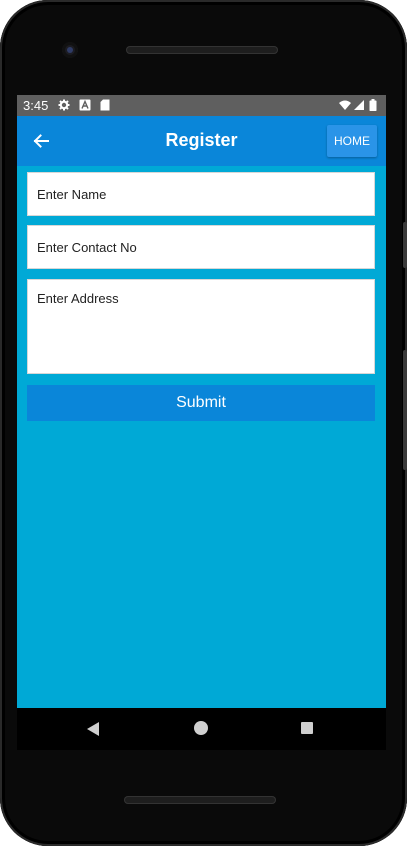 Image resolution: width=407 pixels, height=846 pixels. Describe the element at coordinates (307, 728) in the screenshot. I see `nav-recents-icon` at that location.